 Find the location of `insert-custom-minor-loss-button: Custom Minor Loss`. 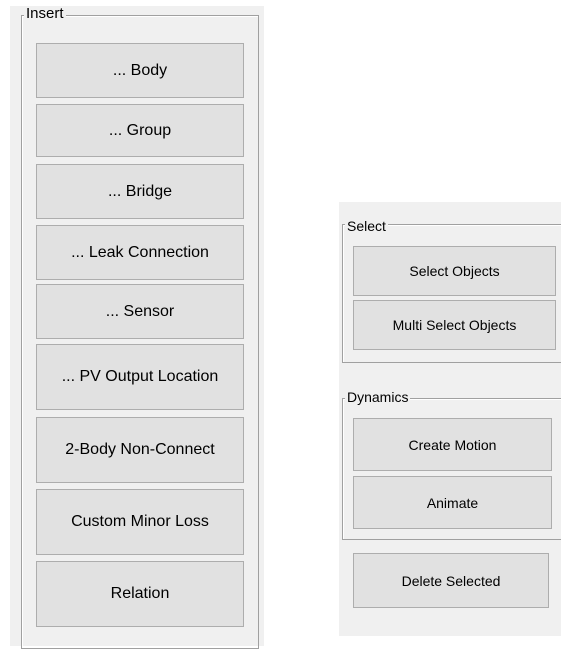

insert-custom-minor-loss-button: Custom Minor Loss is located at coordinates (140, 522).